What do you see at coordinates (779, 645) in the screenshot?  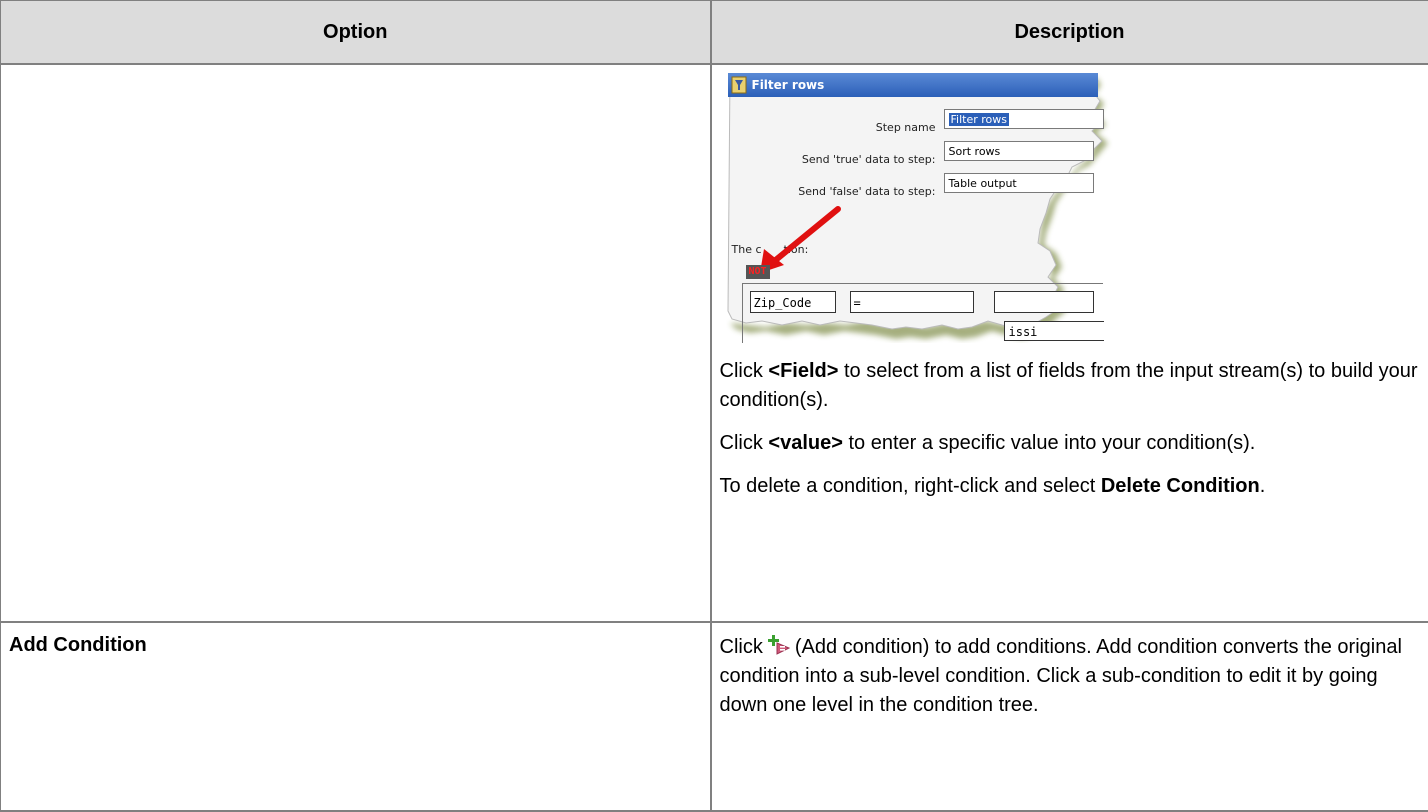 I see `add-condition-icon` at bounding box center [779, 645].